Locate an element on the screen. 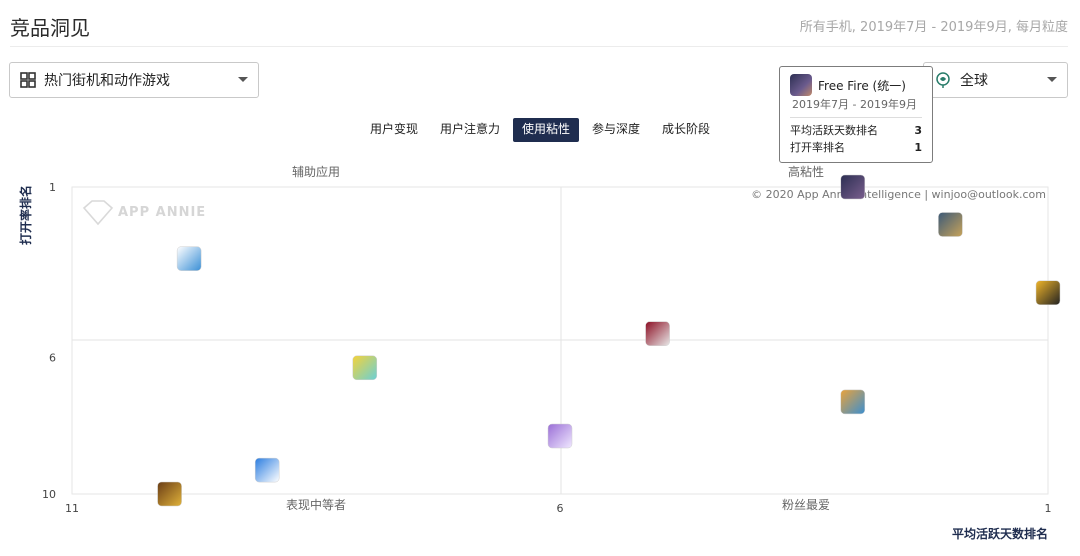 Image resolution: width=1080 pixels, height=556 pixels. x-tick-label: 11 is located at coordinates (72, 508).